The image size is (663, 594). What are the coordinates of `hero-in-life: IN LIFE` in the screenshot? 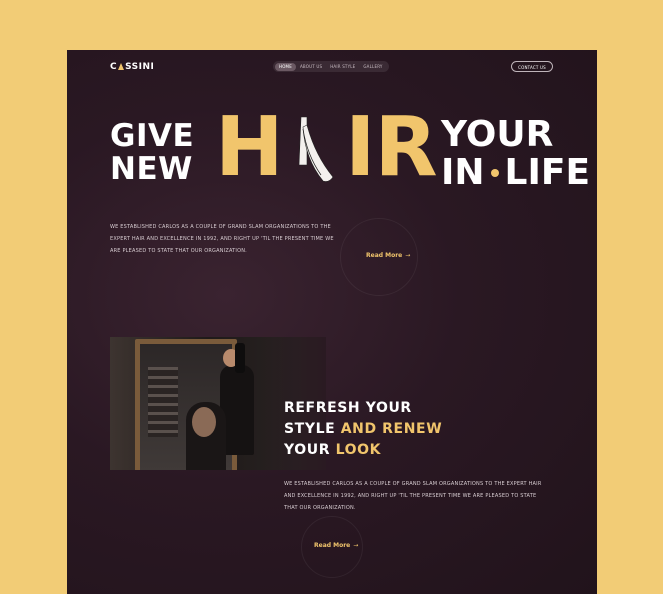 It's located at (515, 173).